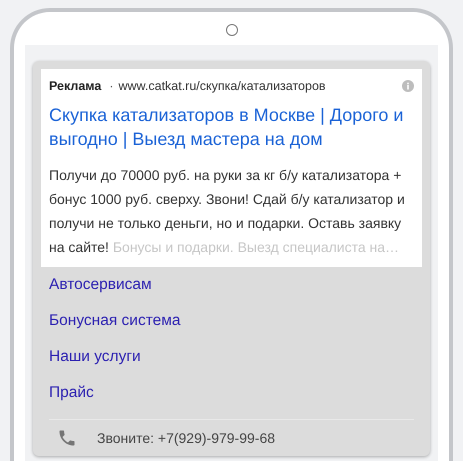 This screenshot has width=463, height=461. Describe the element at coordinates (75, 86) in the screenshot. I see `ad-label: Реклама` at that location.